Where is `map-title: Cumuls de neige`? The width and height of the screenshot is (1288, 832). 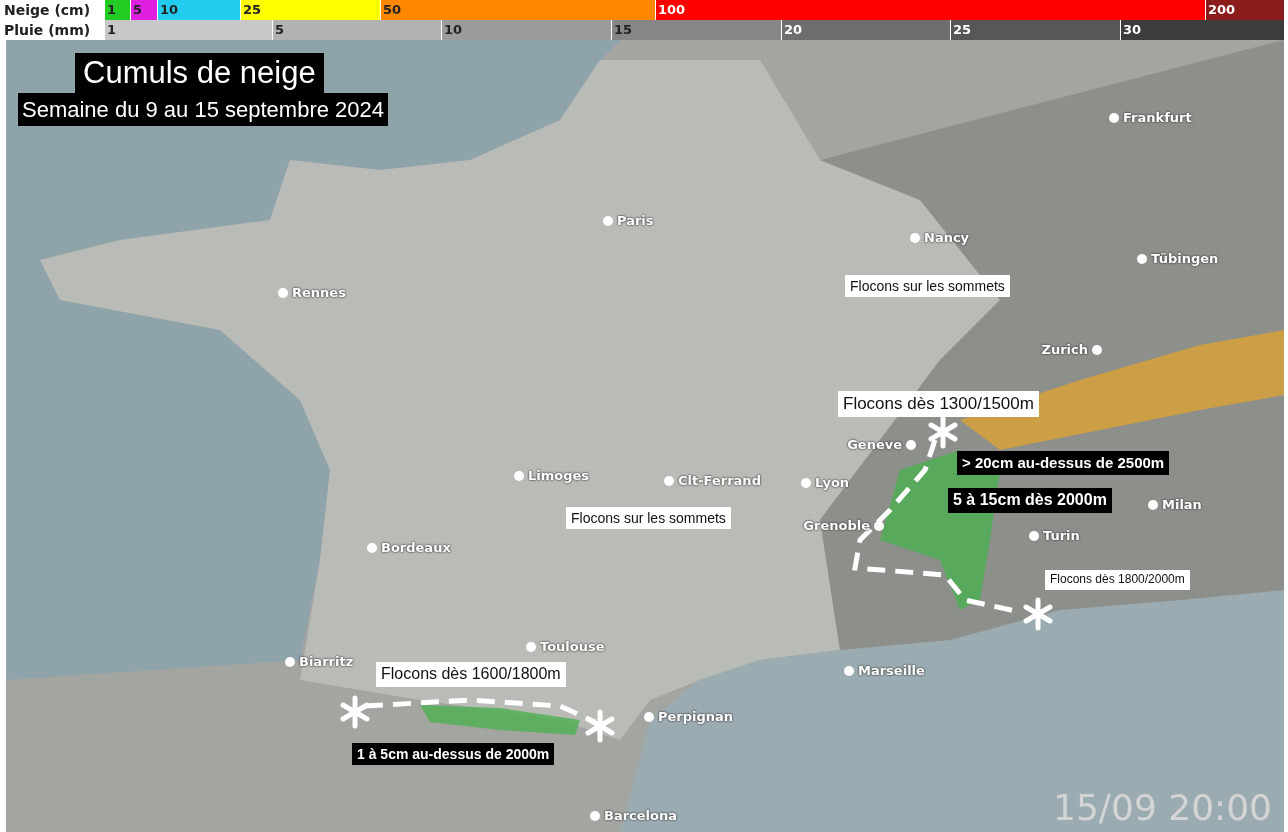 map-title: Cumuls de neige is located at coordinates (199, 73).